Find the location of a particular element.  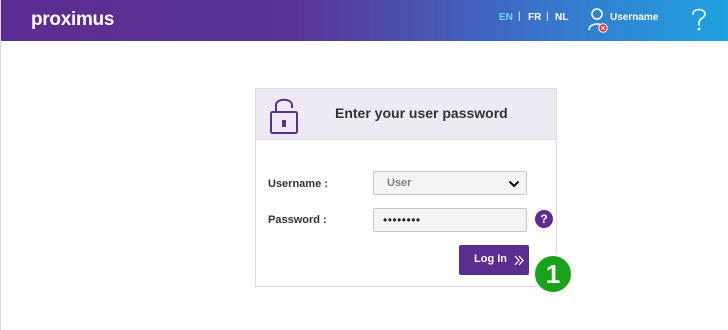

step-number: 1 is located at coordinates (553, 274).